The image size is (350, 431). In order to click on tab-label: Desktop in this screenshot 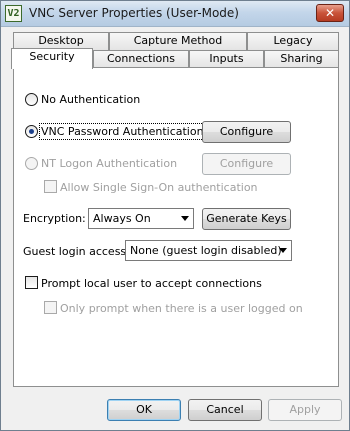, I will do `click(61, 40)`.